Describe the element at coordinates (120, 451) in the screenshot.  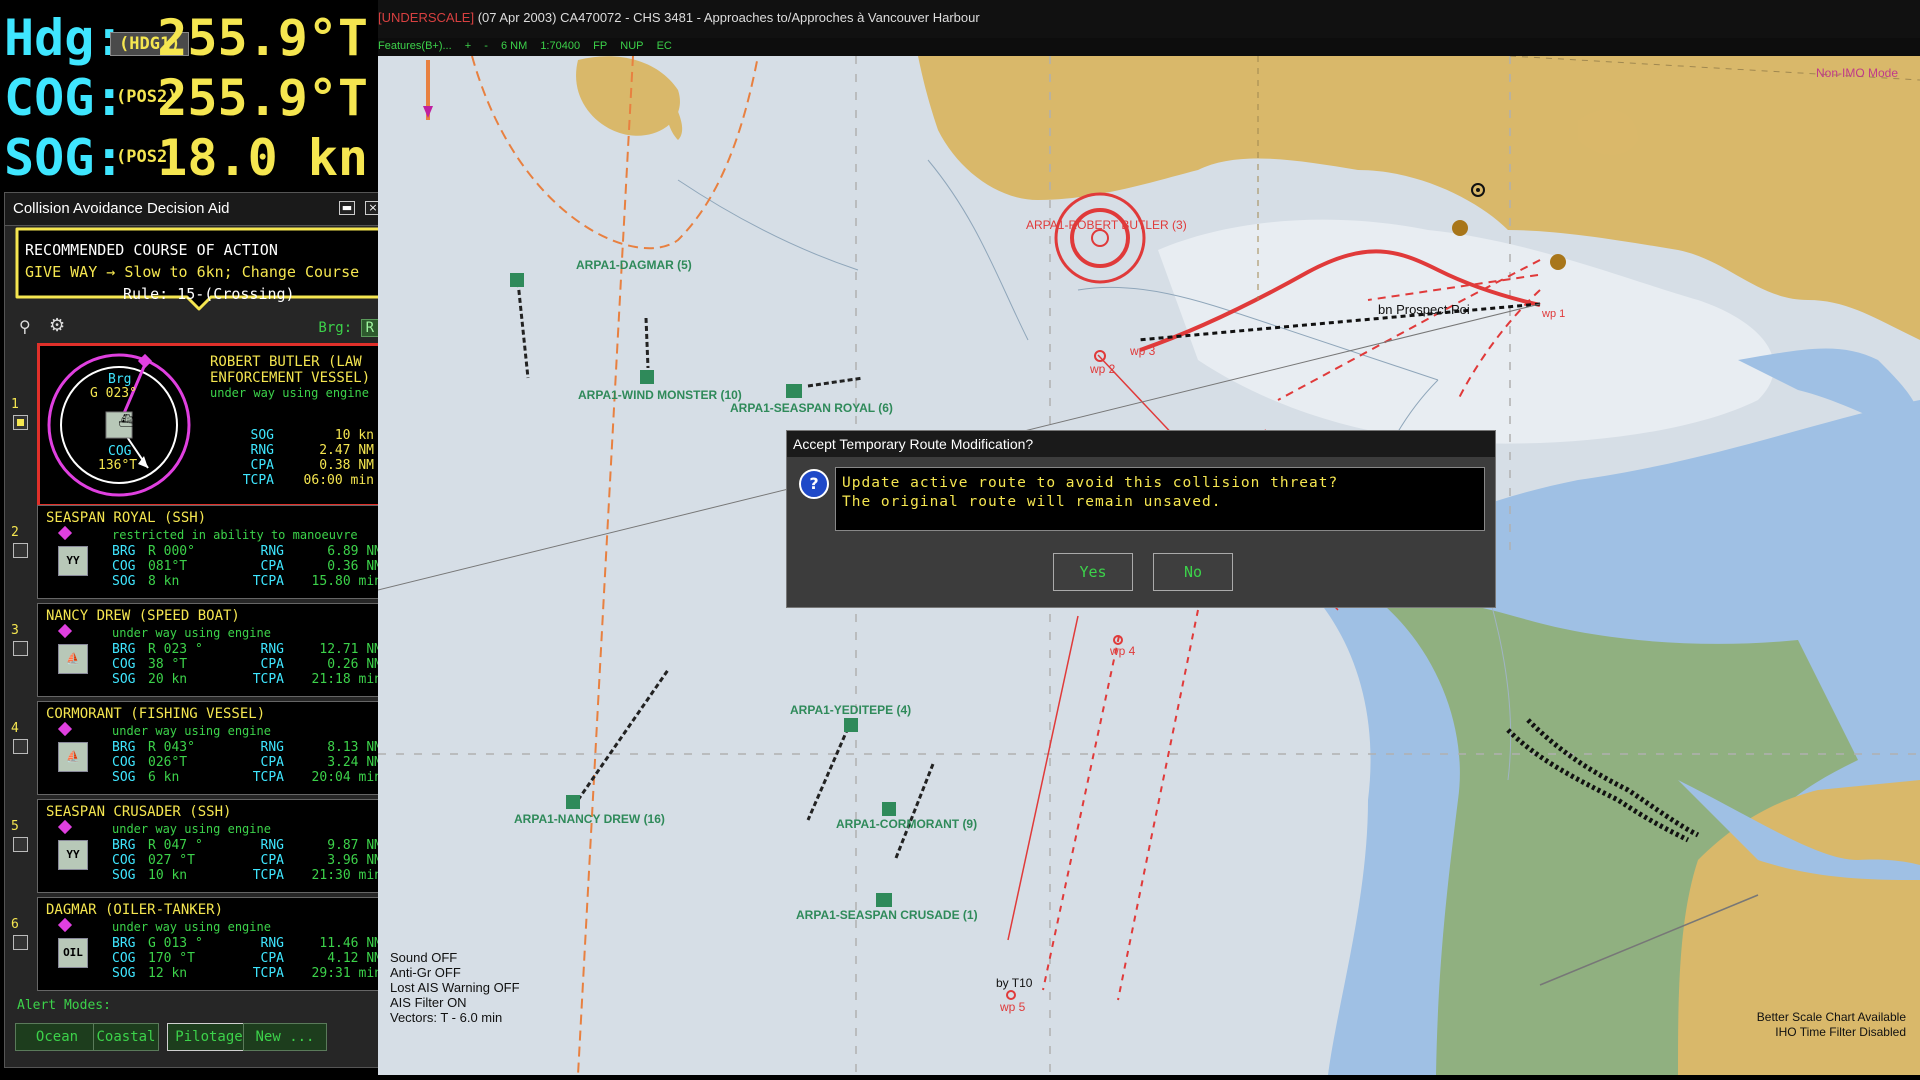
I see `dial-cog-label: COG` at that location.